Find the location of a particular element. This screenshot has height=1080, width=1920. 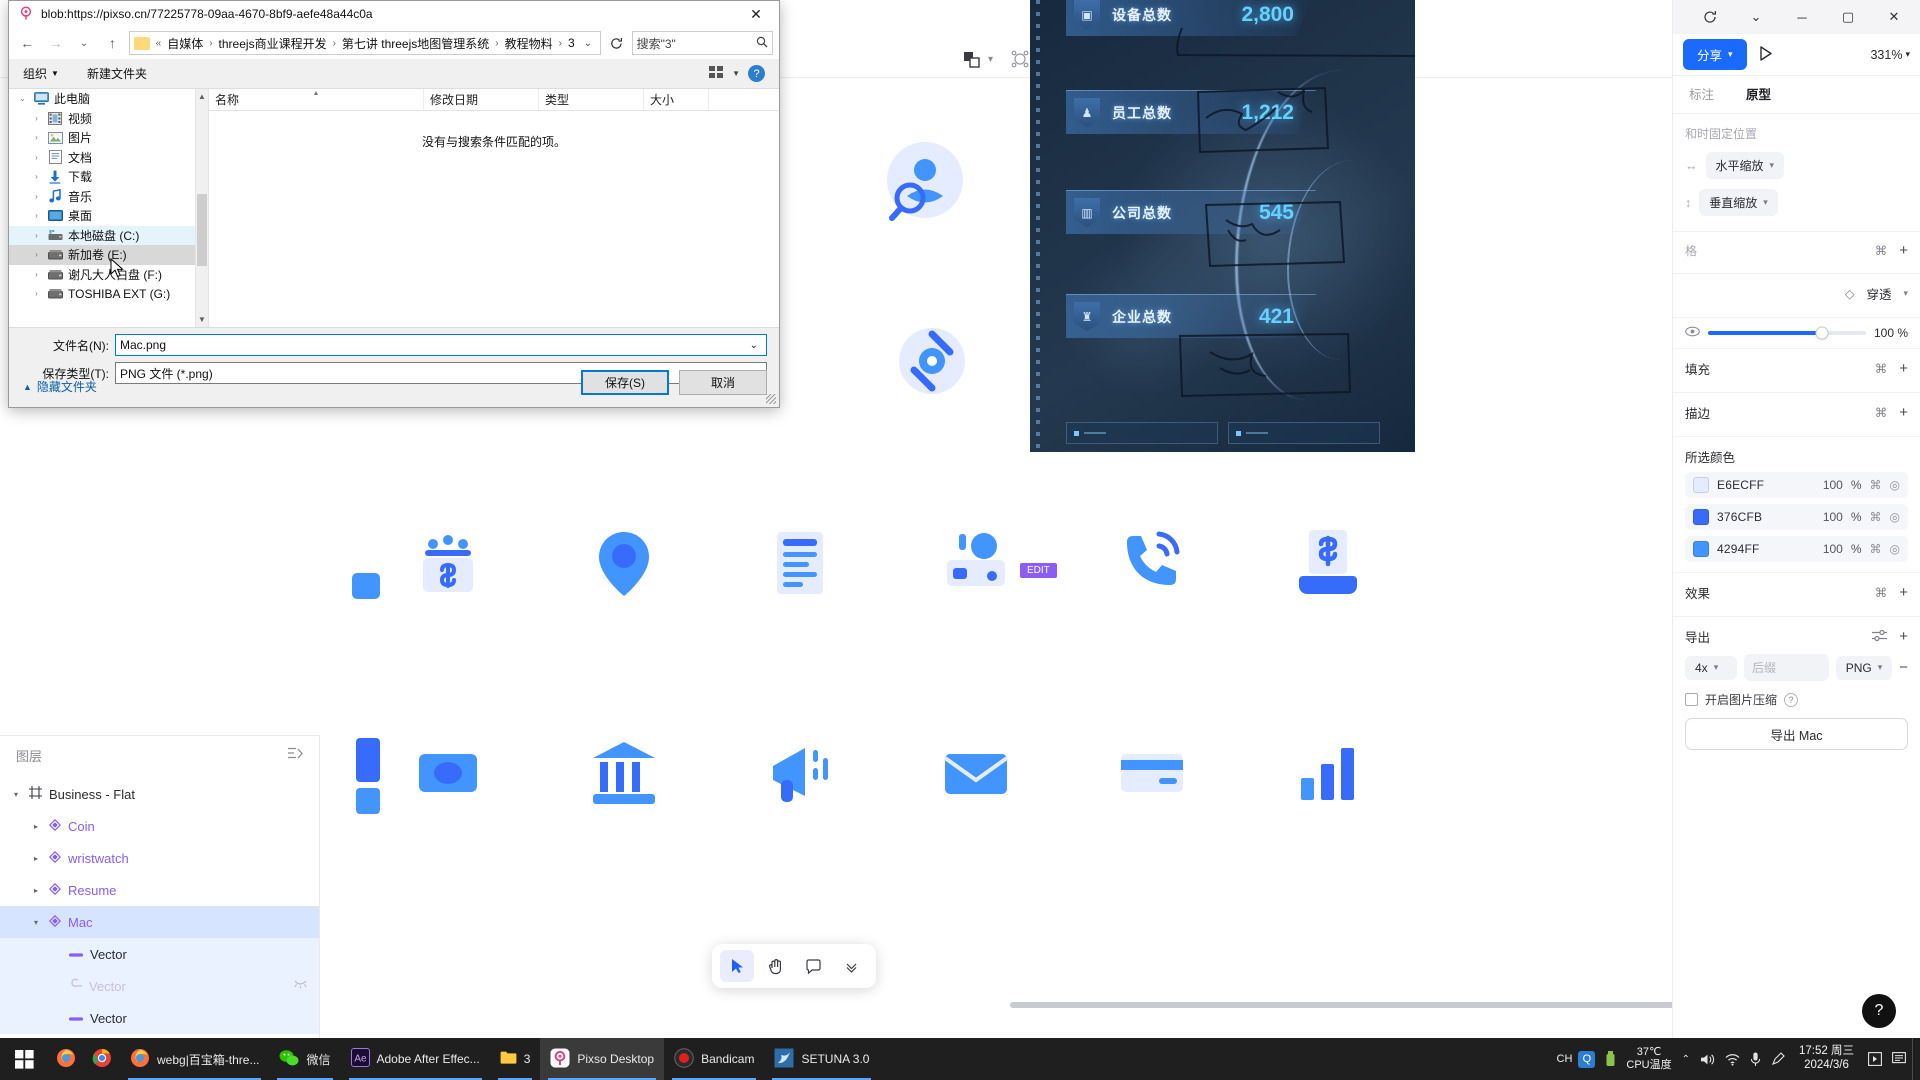

file-list-area: ▲ 名称 修改日期 类型 大小 没有与搜索条件匹配的项。 is located at coordinates (494, 207).